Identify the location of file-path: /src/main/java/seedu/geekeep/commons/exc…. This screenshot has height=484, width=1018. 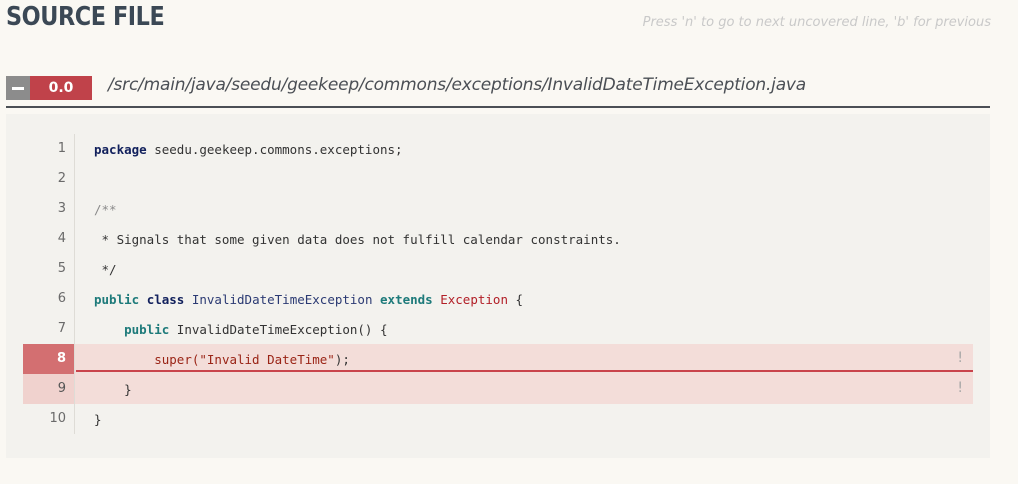
(457, 85).